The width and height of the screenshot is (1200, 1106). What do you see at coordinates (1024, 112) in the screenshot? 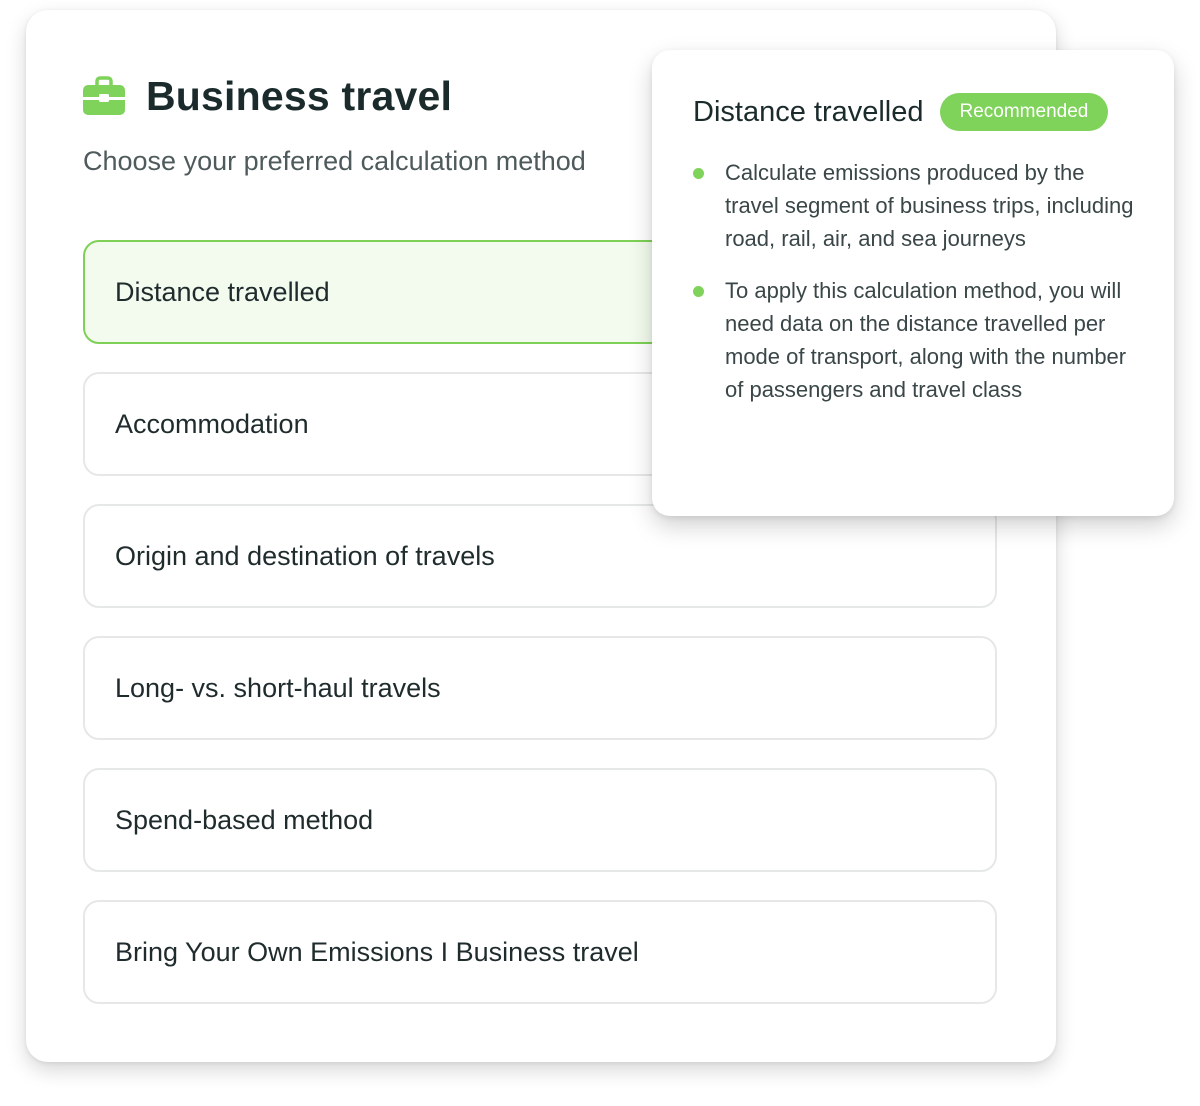
I see `recommended-badge: Recommended` at bounding box center [1024, 112].